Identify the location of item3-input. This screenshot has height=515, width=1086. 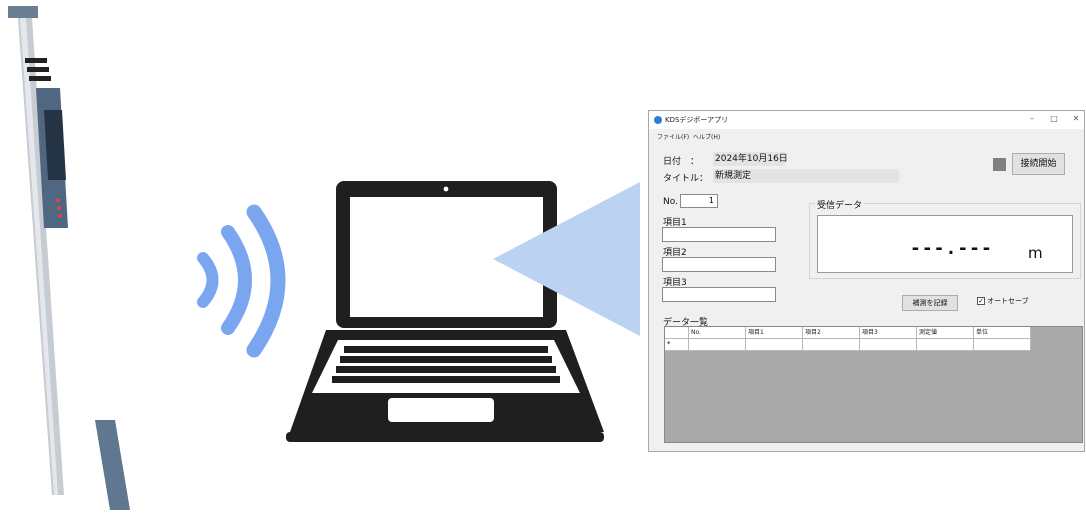
(719, 294).